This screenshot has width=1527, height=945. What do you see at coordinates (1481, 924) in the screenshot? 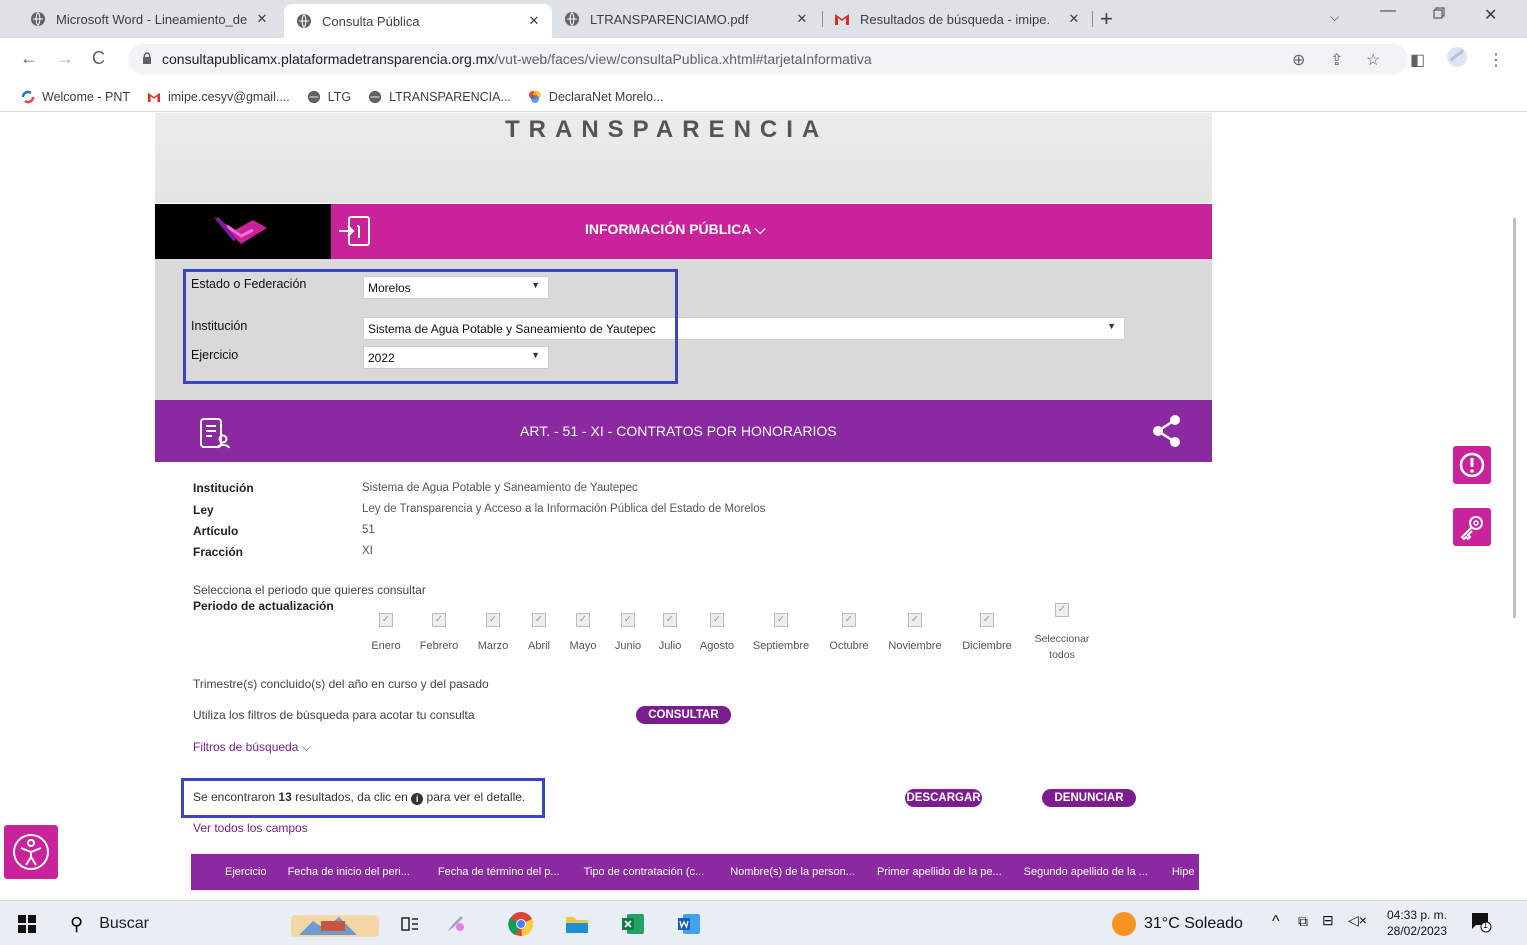
I see `notification-icon: 1` at bounding box center [1481, 924].